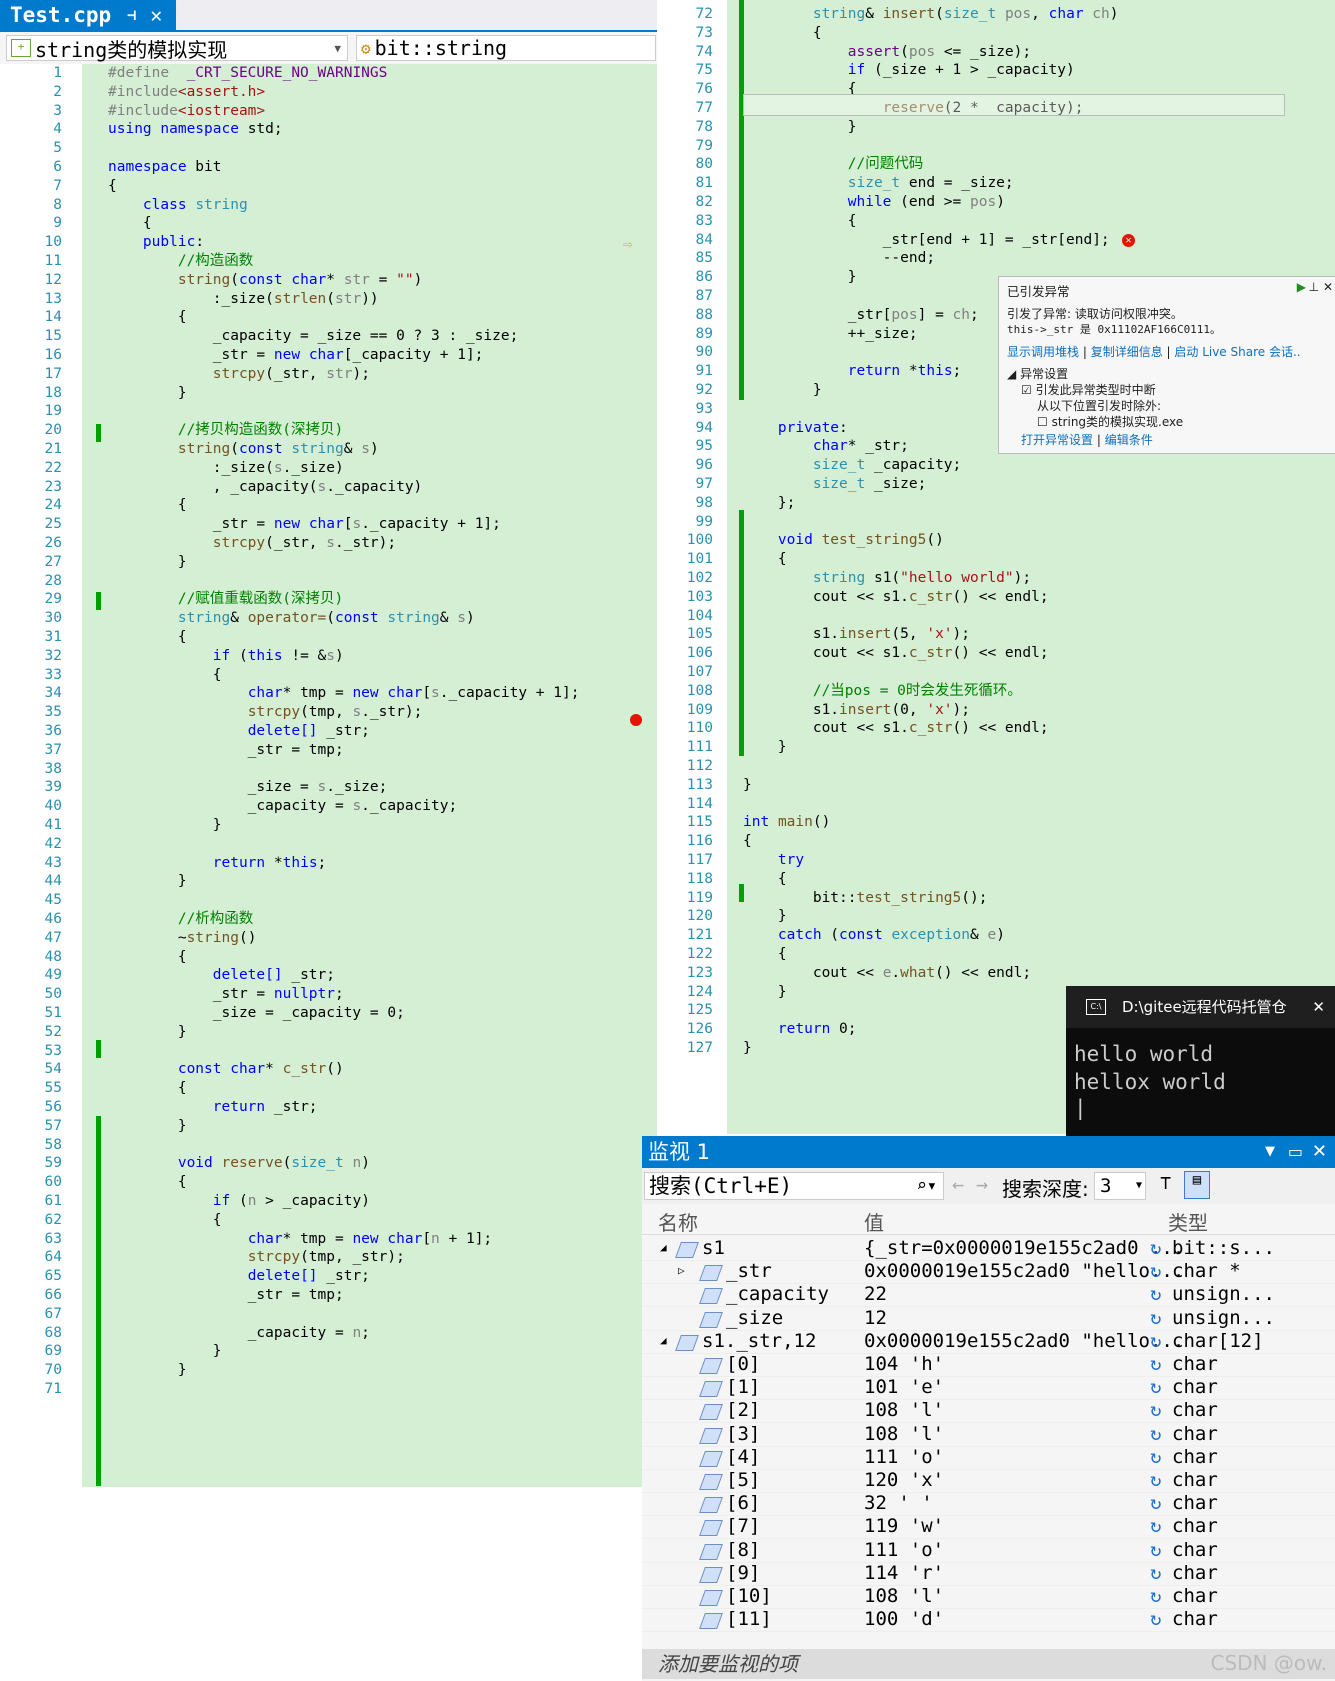 The width and height of the screenshot is (1335, 1681). Describe the element at coordinates (704, 70) in the screenshot. I see `line-number: 75` at that location.